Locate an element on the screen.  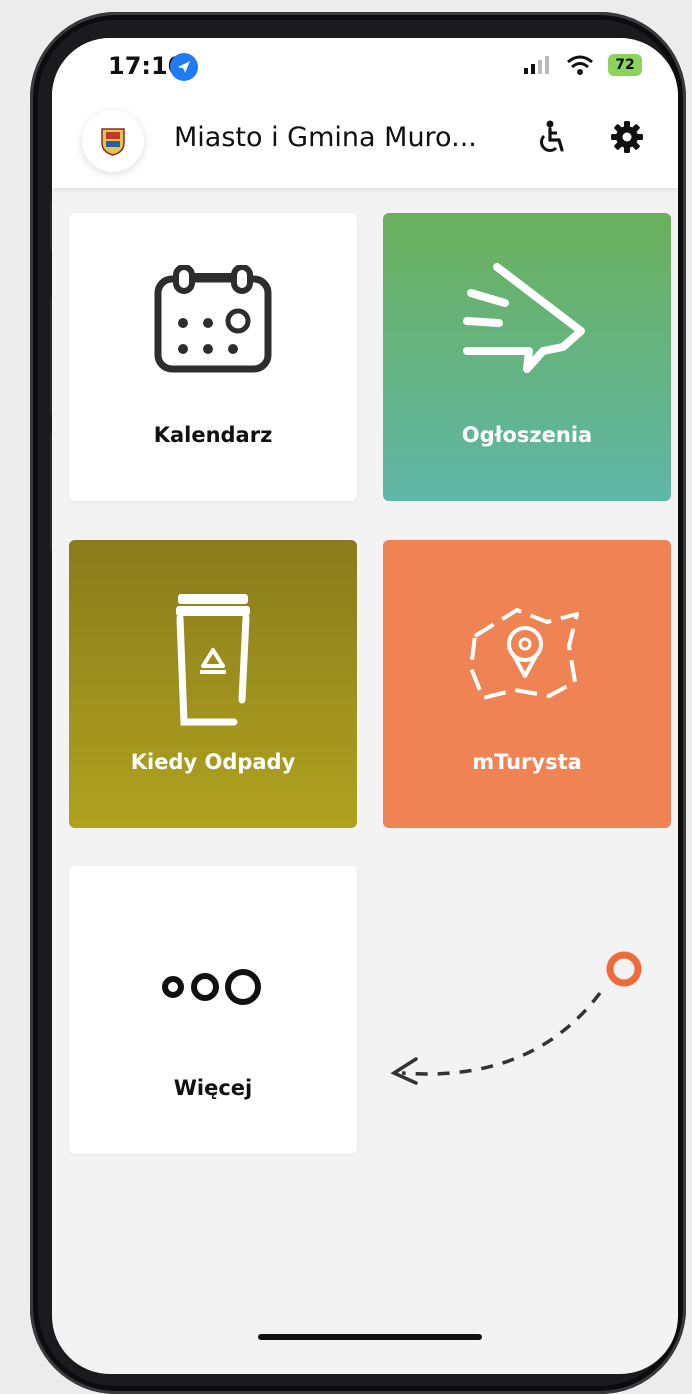
dashed-arrow-hint is located at coordinates (516, 1018).